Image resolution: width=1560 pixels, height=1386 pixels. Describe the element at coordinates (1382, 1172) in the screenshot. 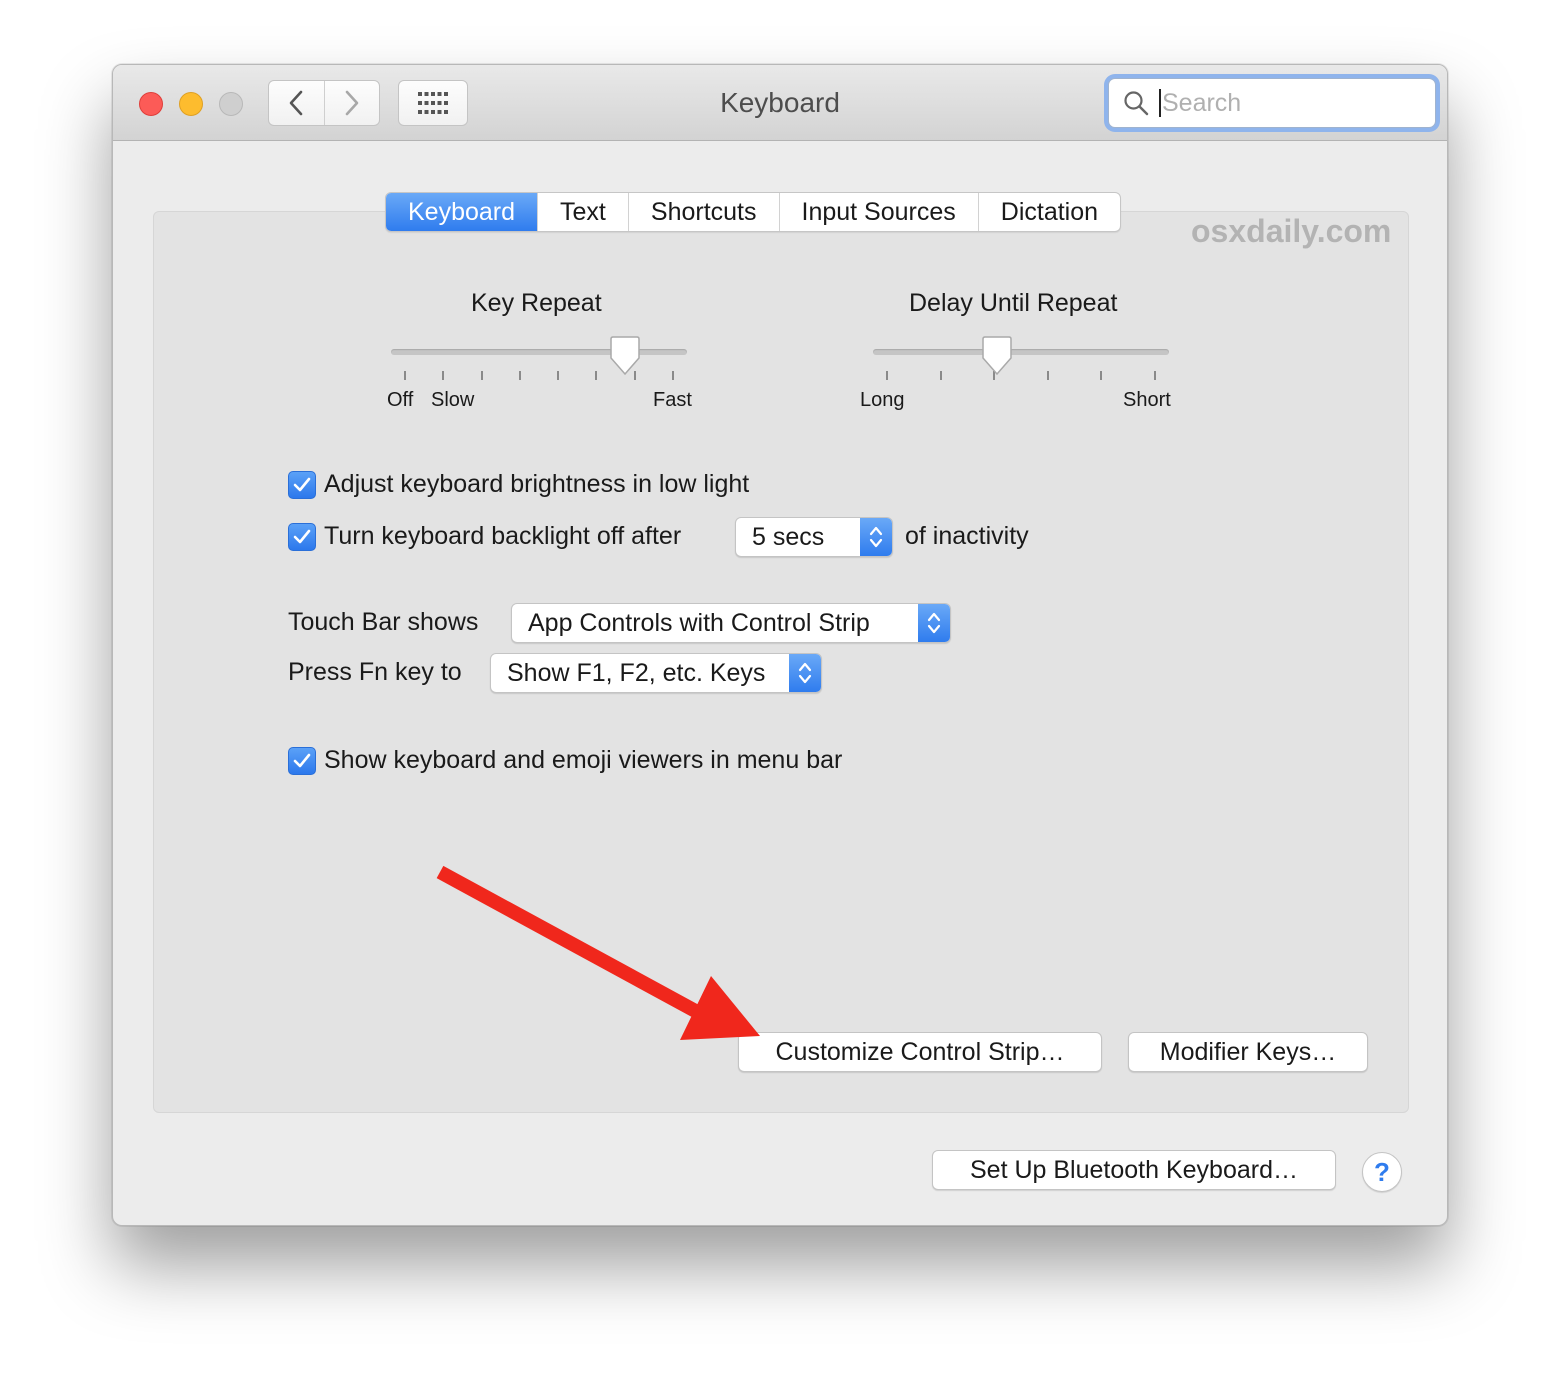

I see `help-button: ?` at that location.